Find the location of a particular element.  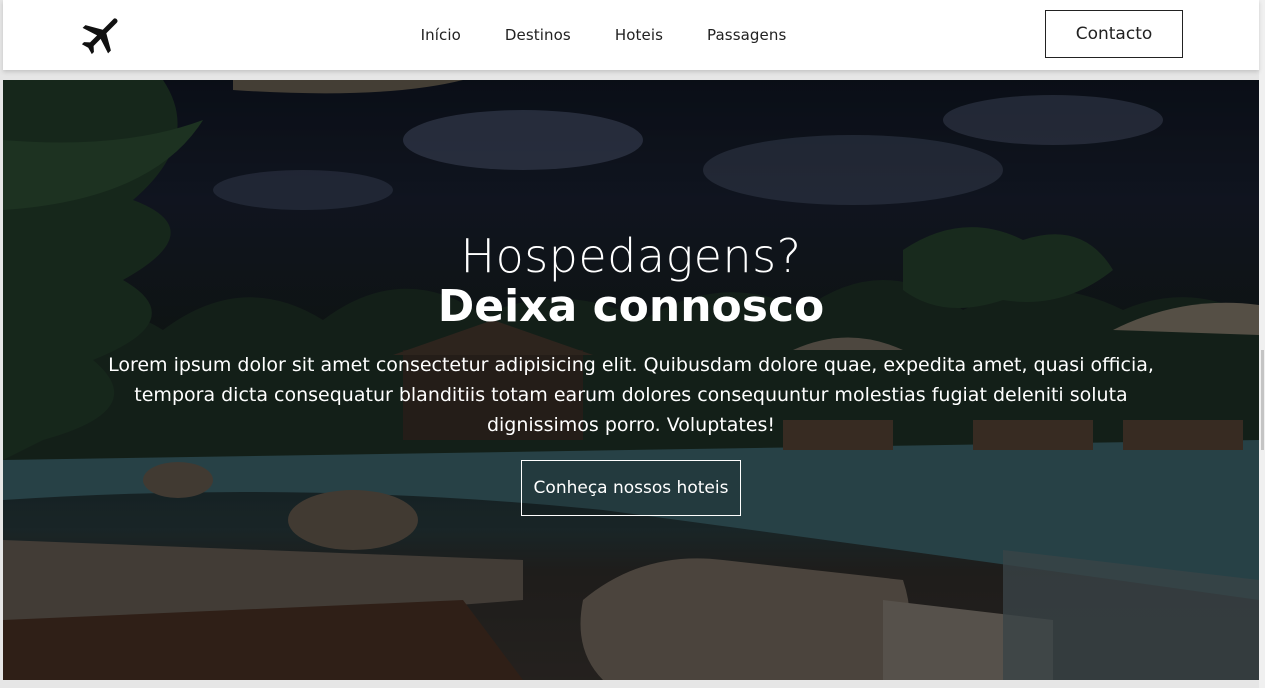

nav-passagens: Passagens is located at coordinates (746, 35).